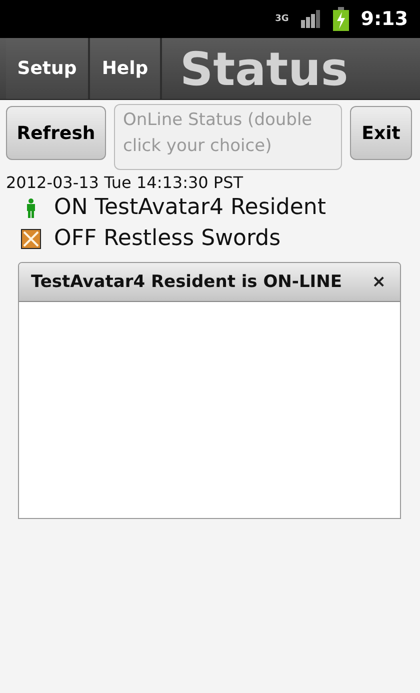 This screenshot has width=420, height=693. I want to click on crossed-box-icon, so click(31, 238).